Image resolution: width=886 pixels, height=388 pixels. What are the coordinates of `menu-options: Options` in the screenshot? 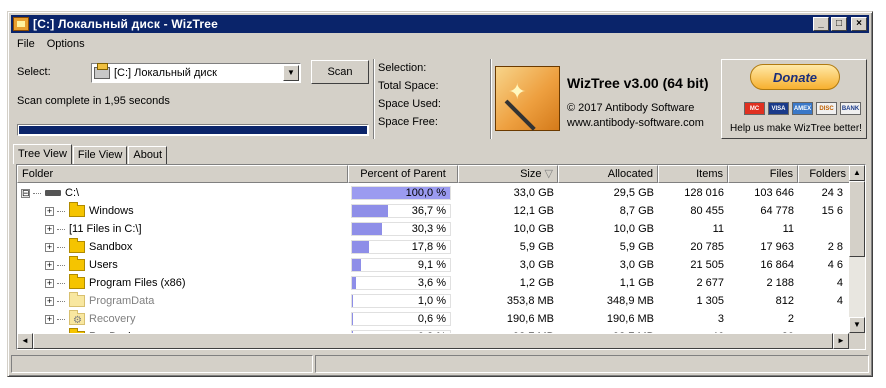 It's located at (66, 44).